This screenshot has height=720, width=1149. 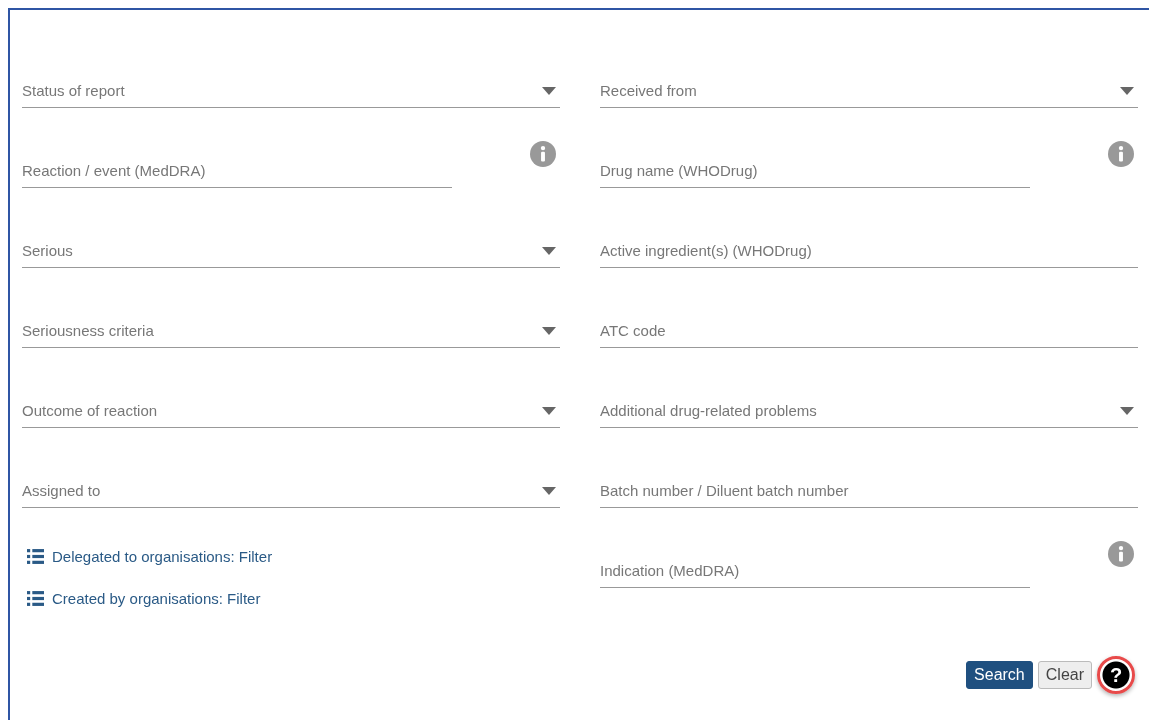 What do you see at coordinates (1116, 675) in the screenshot?
I see `help-button: ?` at bounding box center [1116, 675].